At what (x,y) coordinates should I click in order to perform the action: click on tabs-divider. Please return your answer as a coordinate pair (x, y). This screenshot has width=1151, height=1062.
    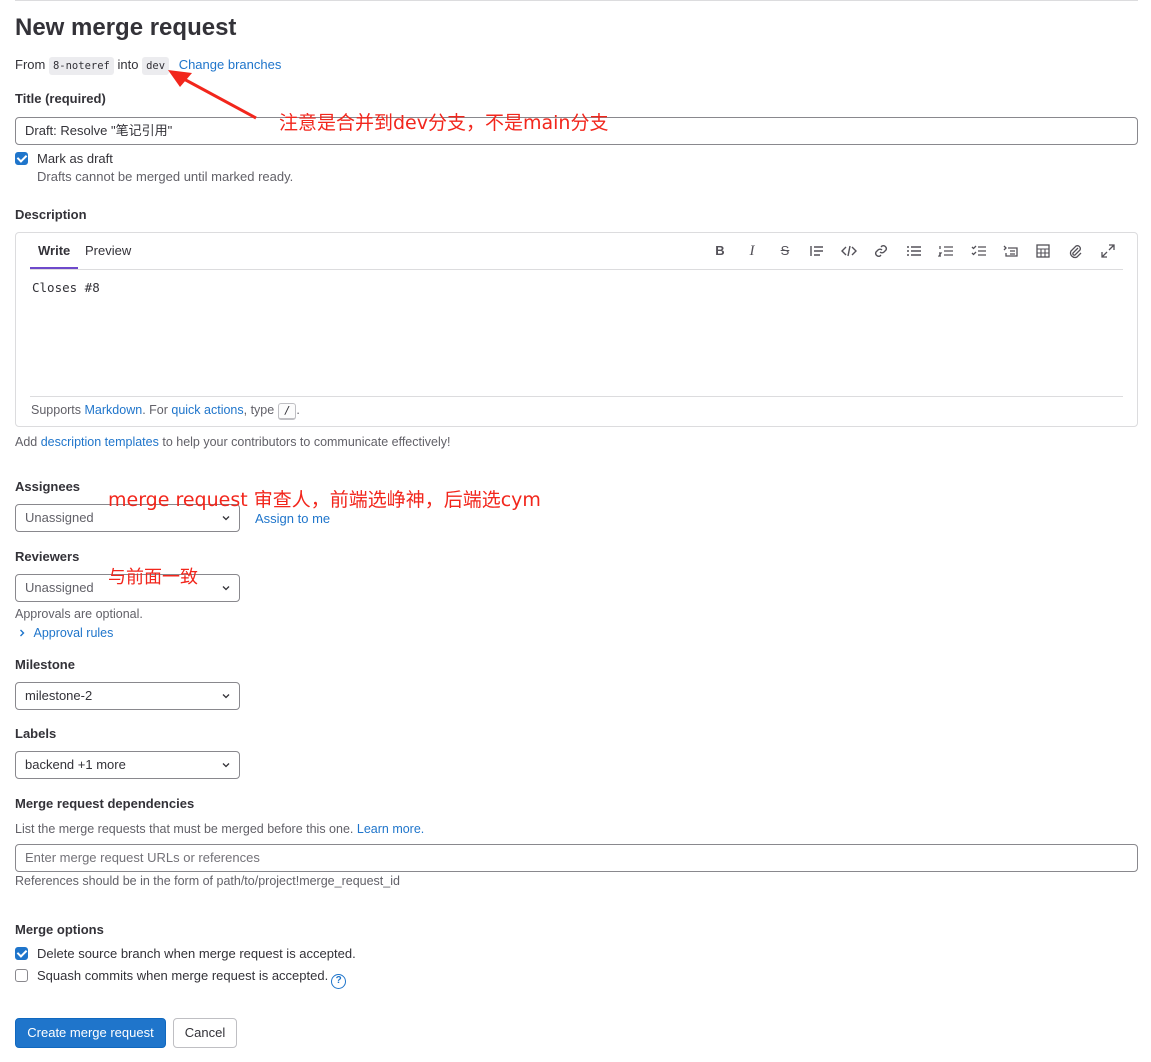
    Looking at the image, I should click on (576, 269).